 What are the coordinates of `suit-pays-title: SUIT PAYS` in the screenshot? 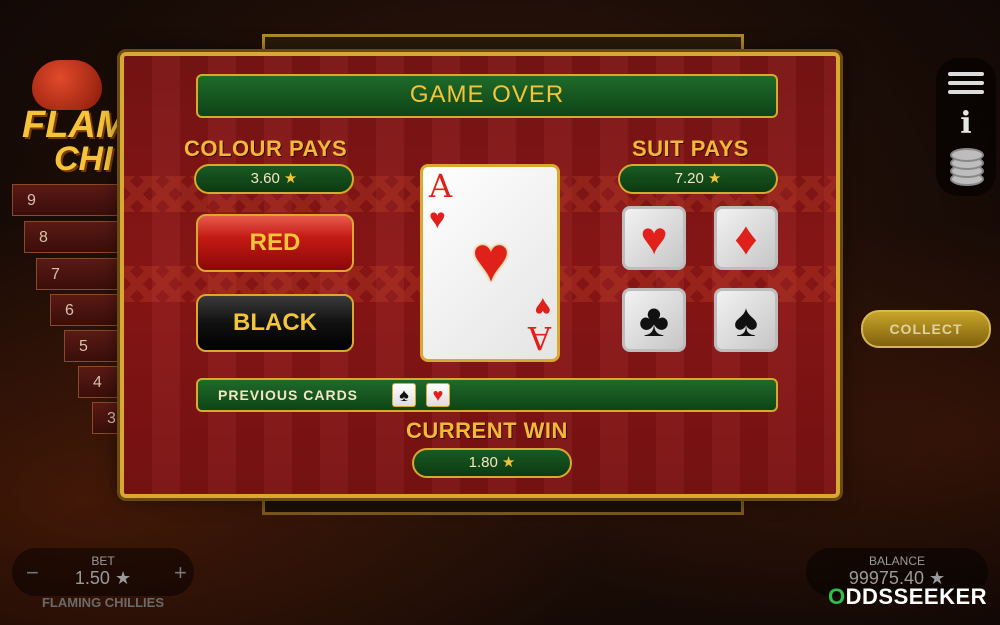 It's located at (690, 148).